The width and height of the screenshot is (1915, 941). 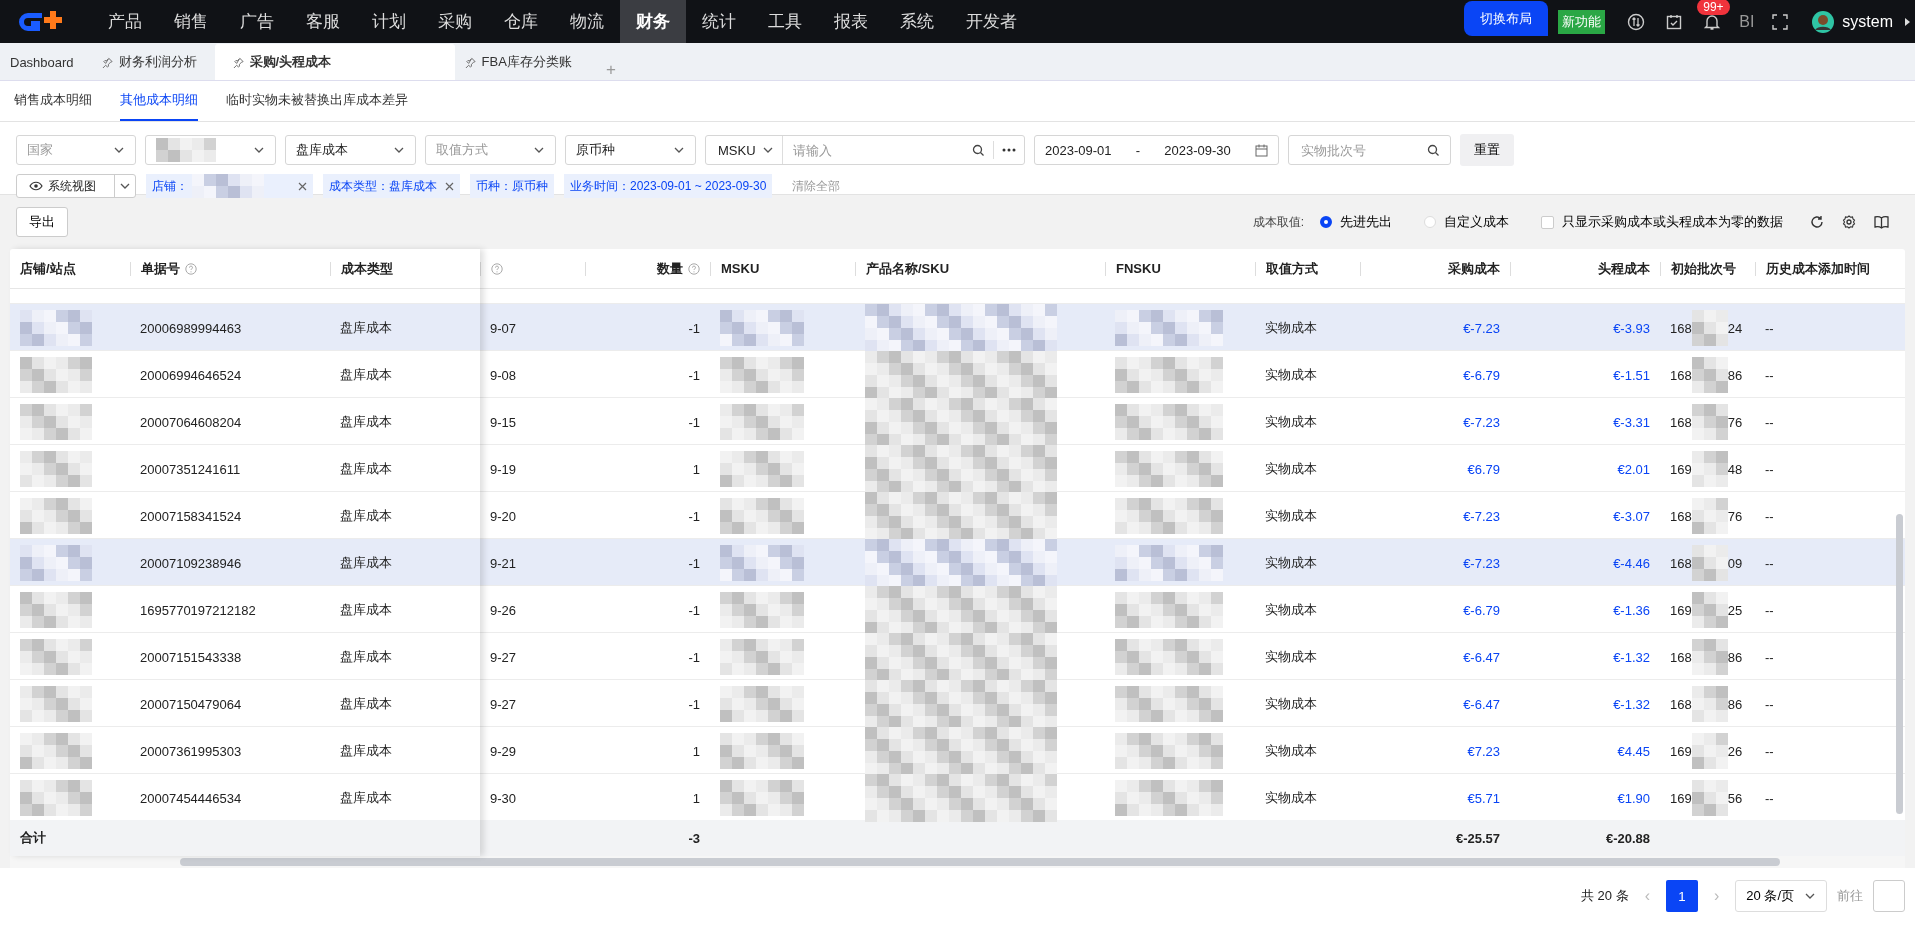 What do you see at coordinates (153, 62) in the screenshot?
I see `page-tab: 财务利润分析` at bounding box center [153, 62].